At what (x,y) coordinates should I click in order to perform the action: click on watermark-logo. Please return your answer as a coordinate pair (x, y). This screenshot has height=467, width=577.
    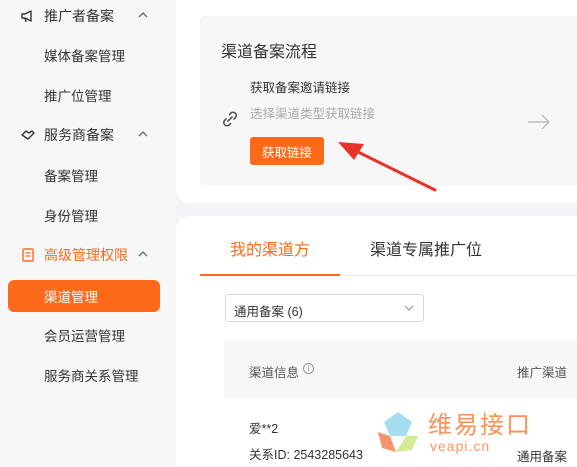
    Looking at the image, I should click on (398, 432).